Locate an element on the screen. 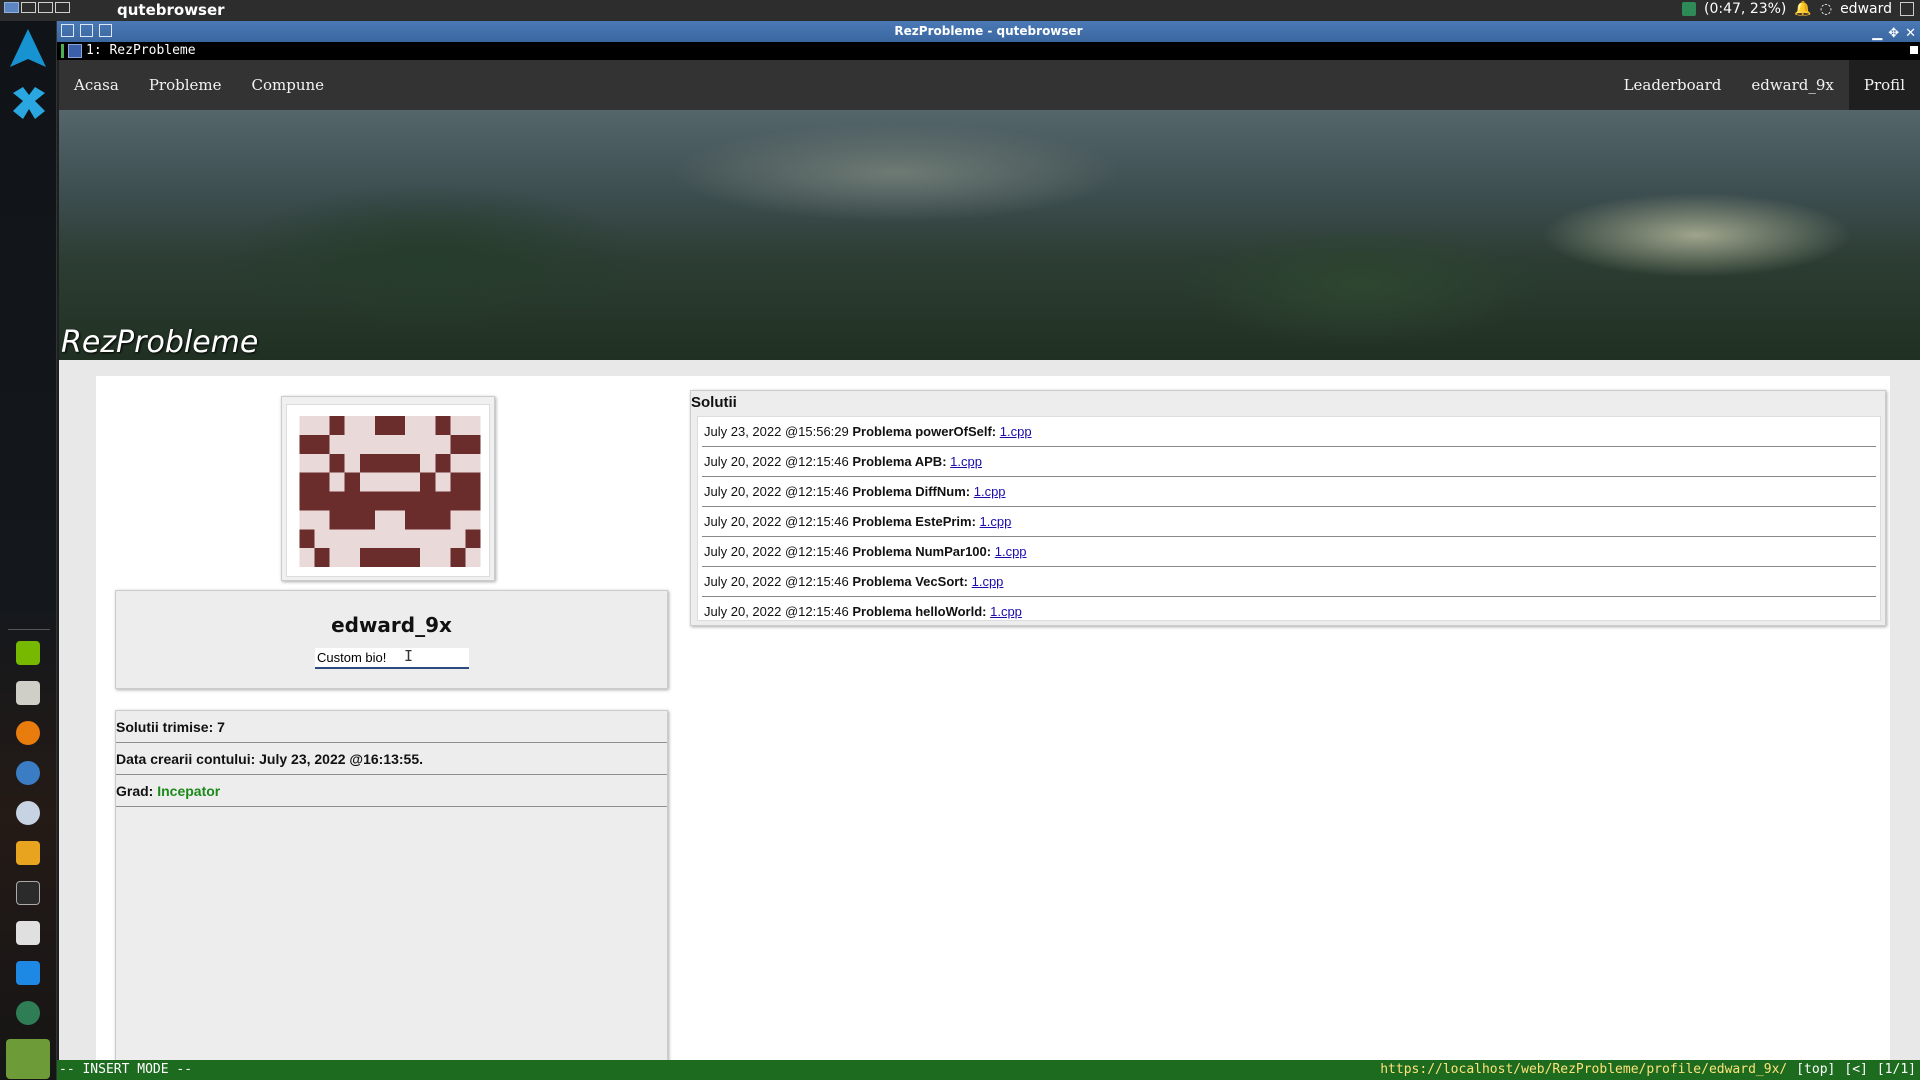 The width and height of the screenshot is (1920, 1080). bio-input is located at coordinates (392, 658).